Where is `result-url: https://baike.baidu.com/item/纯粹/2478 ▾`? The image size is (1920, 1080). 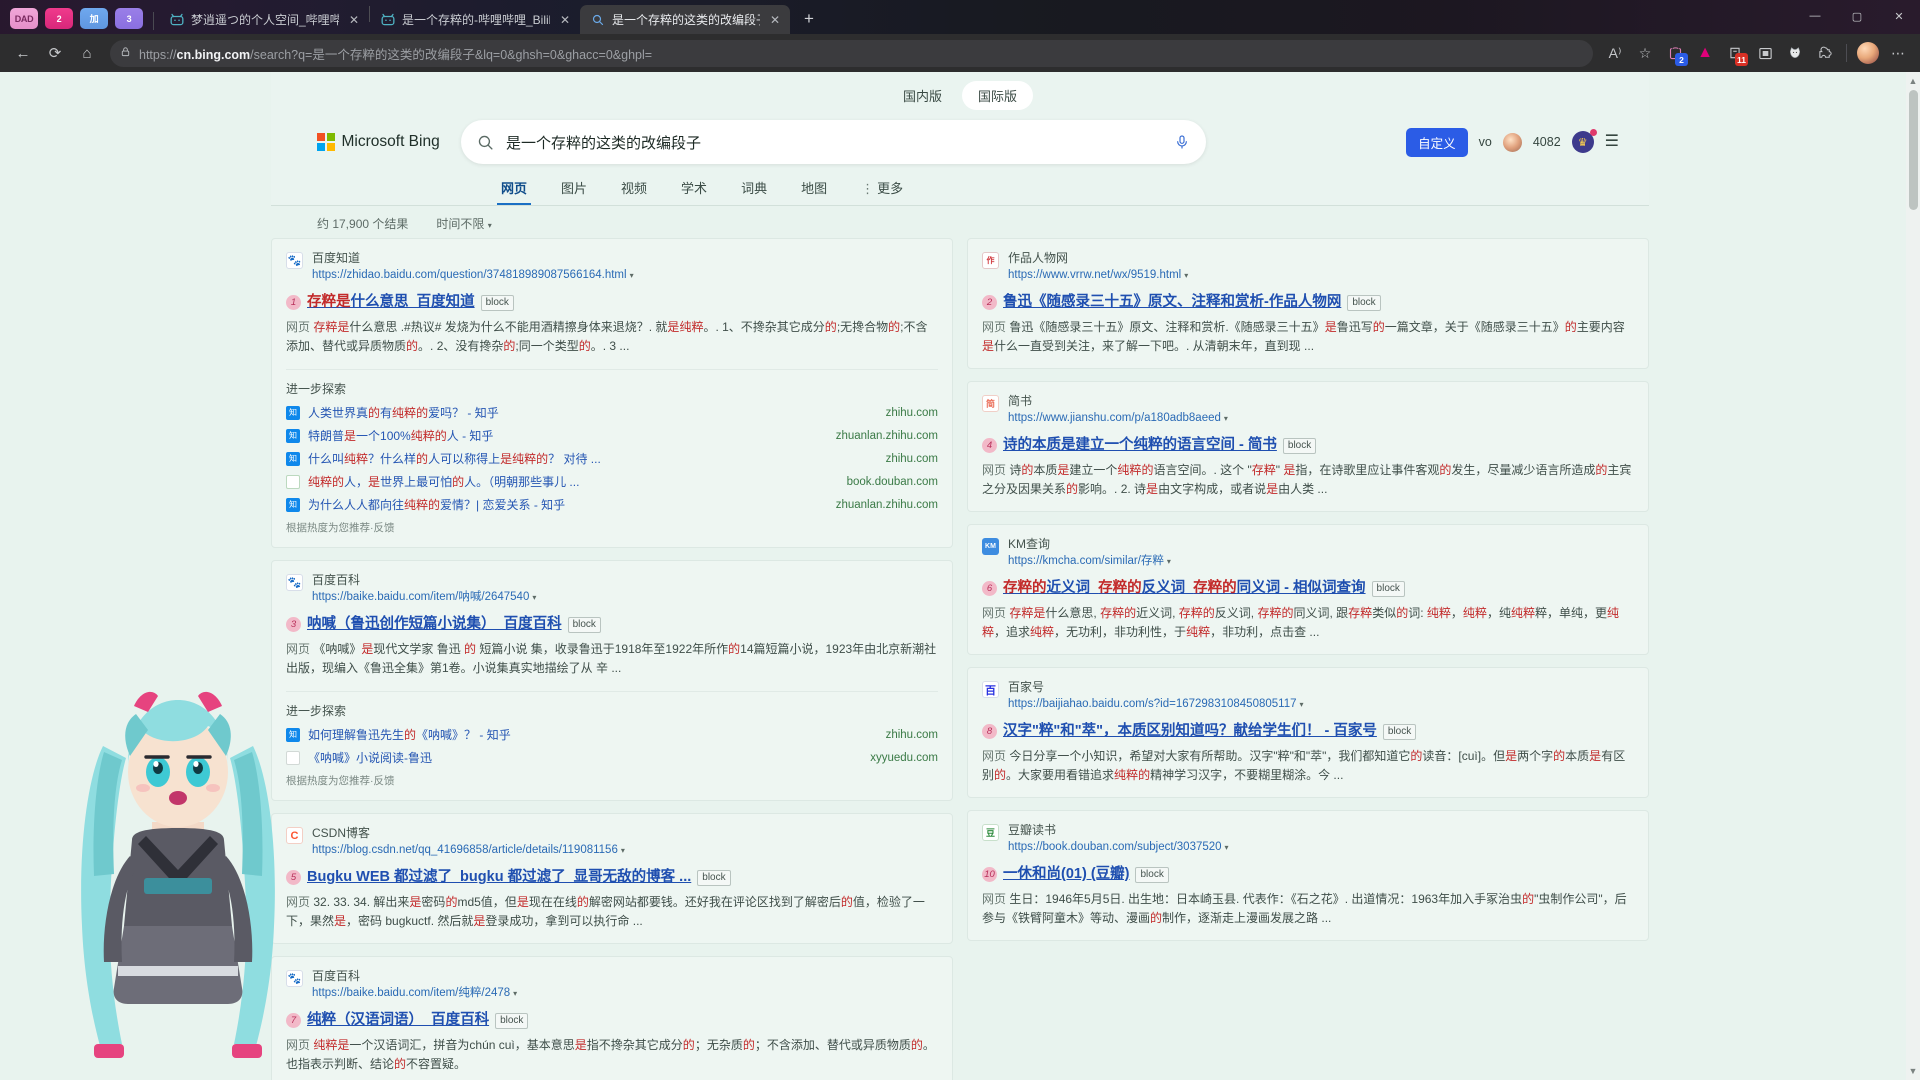 result-url: https://baike.baidu.com/item/纯粹/2478 ▾ is located at coordinates (414, 993).